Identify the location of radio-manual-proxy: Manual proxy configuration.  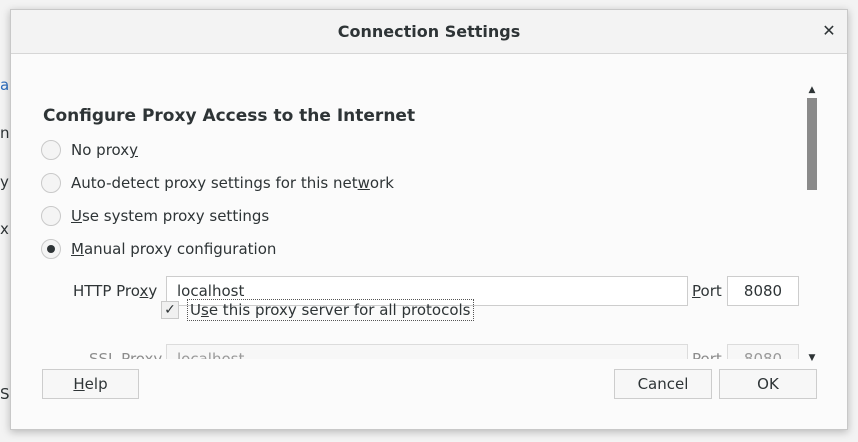
(158, 249).